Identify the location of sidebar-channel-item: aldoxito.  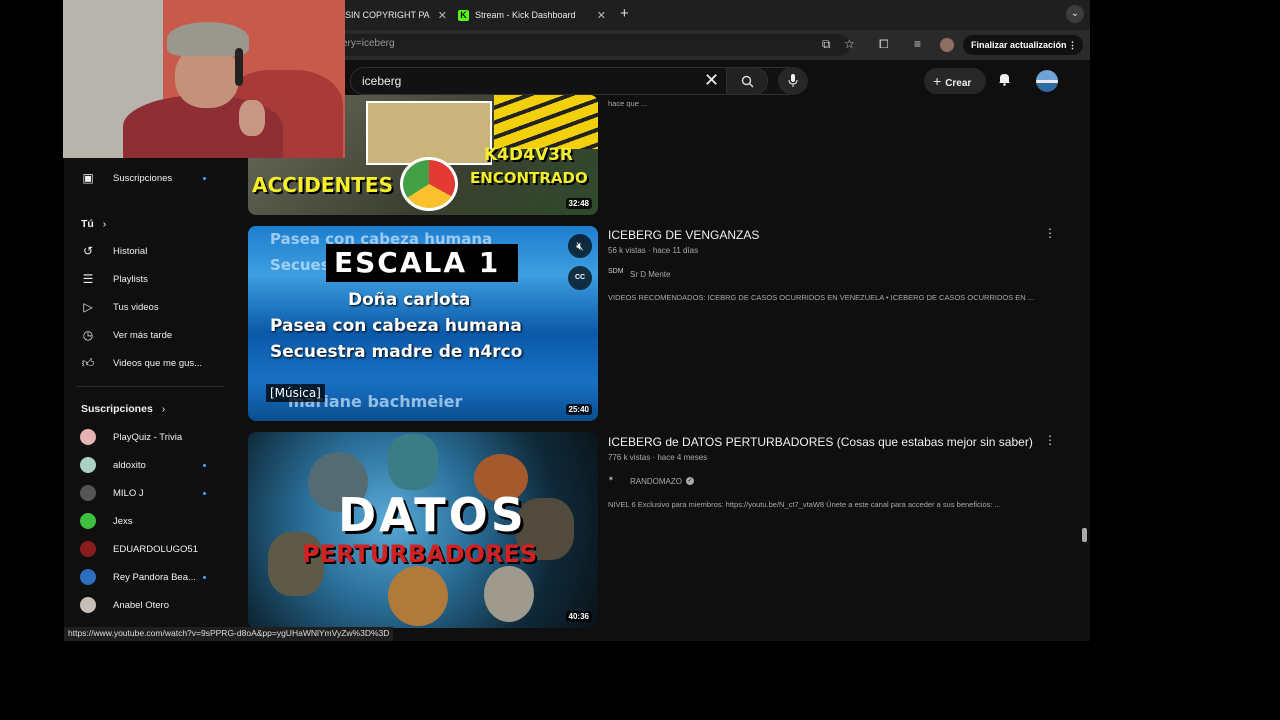
(144, 465).